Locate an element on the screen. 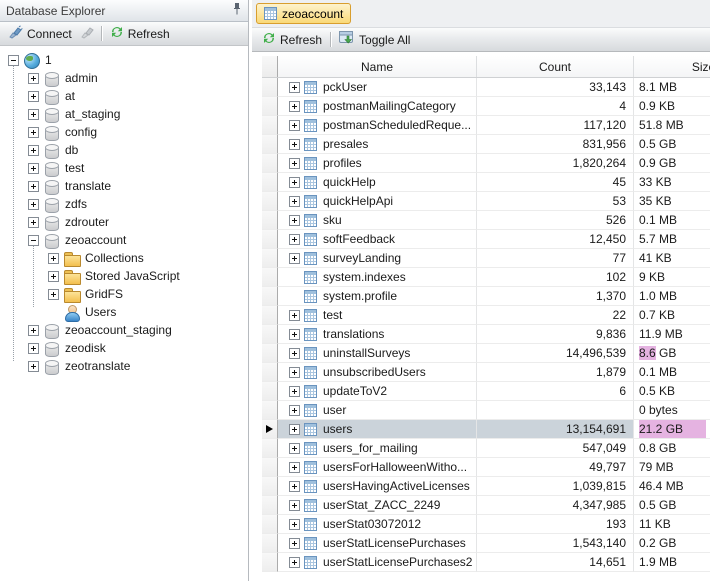 This screenshot has width=710, height=581. cell-name: pckUser is located at coordinates (377, 87).